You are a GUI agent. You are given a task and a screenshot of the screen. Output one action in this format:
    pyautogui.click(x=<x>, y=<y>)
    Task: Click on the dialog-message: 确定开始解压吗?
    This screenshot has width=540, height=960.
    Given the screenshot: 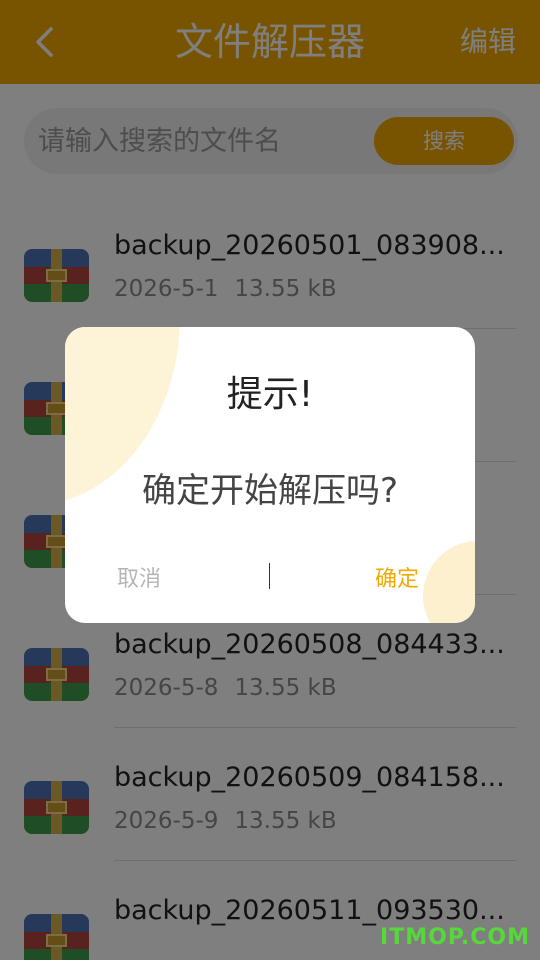 What is the action you would take?
    pyautogui.click(x=270, y=491)
    